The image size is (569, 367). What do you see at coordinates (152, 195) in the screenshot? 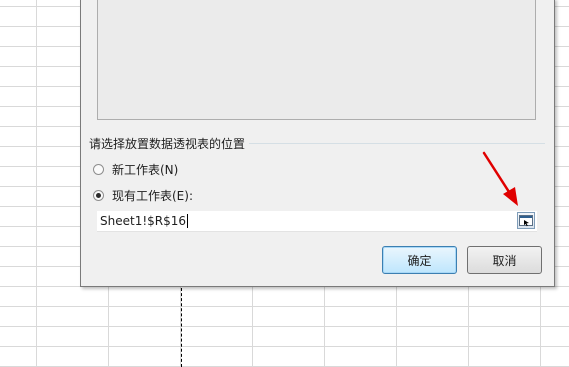
I see `radio-existing-worksheet-label: 现有工作表(E):` at bounding box center [152, 195].